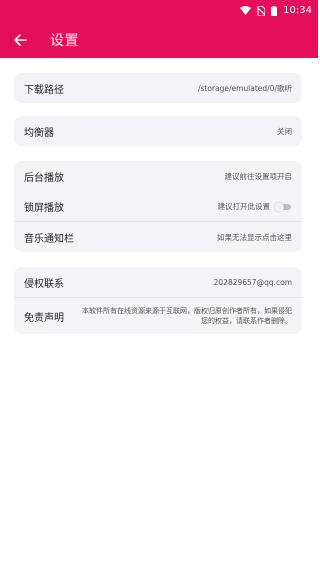 The width and height of the screenshot is (320, 566). What do you see at coordinates (252, 282) in the screenshot?
I see `contact-value: 202829657@qq.com` at bounding box center [252, 282].